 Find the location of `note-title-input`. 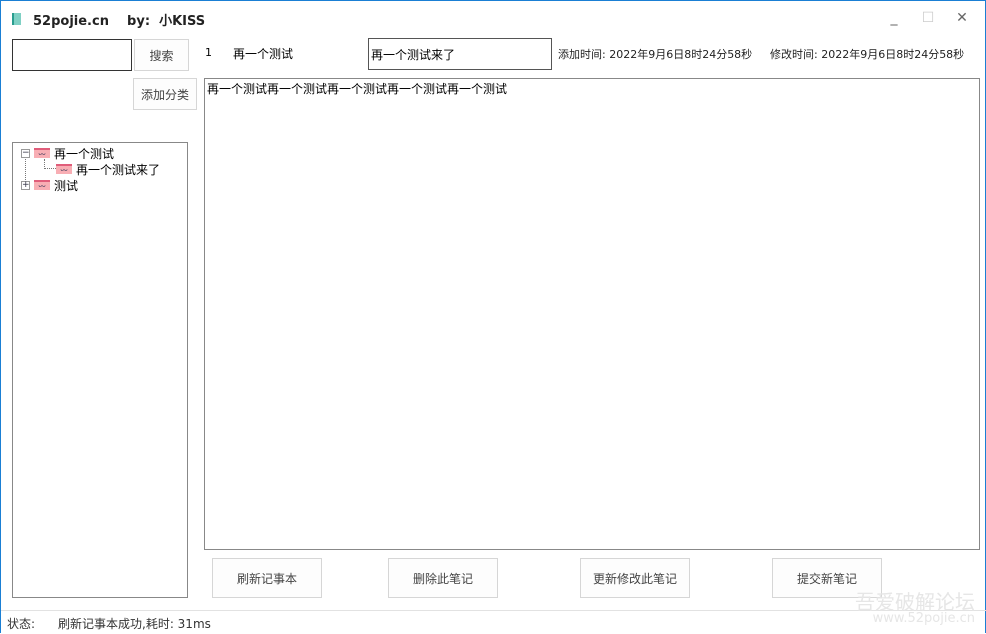

note-title-input is located at coordinates (460, 54).